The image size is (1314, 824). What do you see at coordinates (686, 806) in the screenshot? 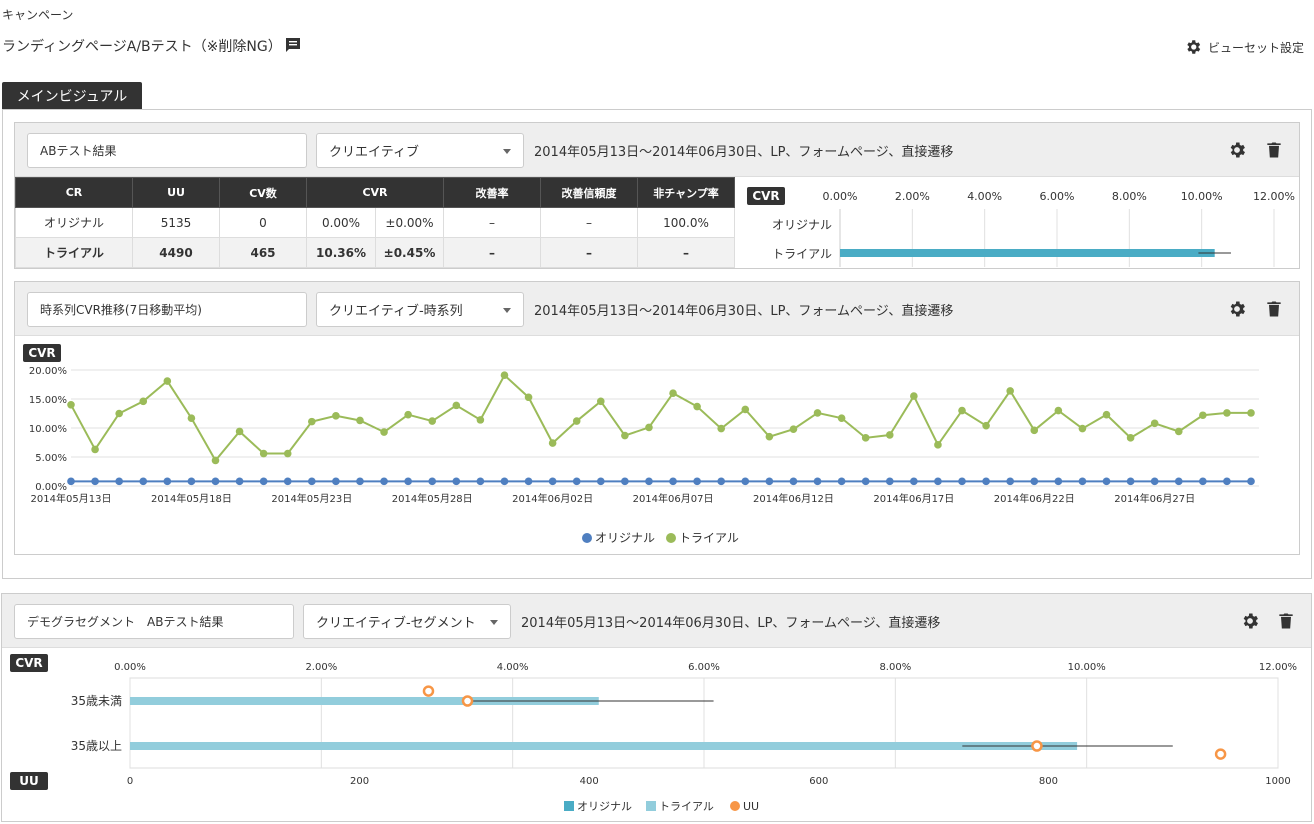
I see `legend-label: トライアル` at bounding box center [686, 806].